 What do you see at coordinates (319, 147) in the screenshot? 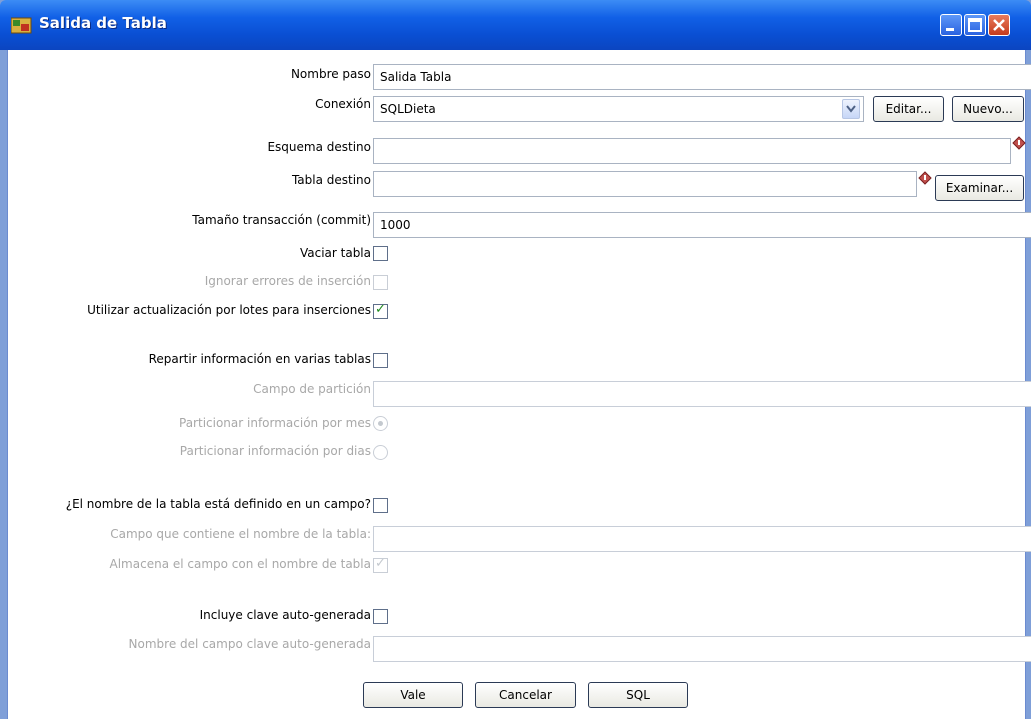
I see `target-schema-label: Esquema destino` at bounding box center [319, 147].